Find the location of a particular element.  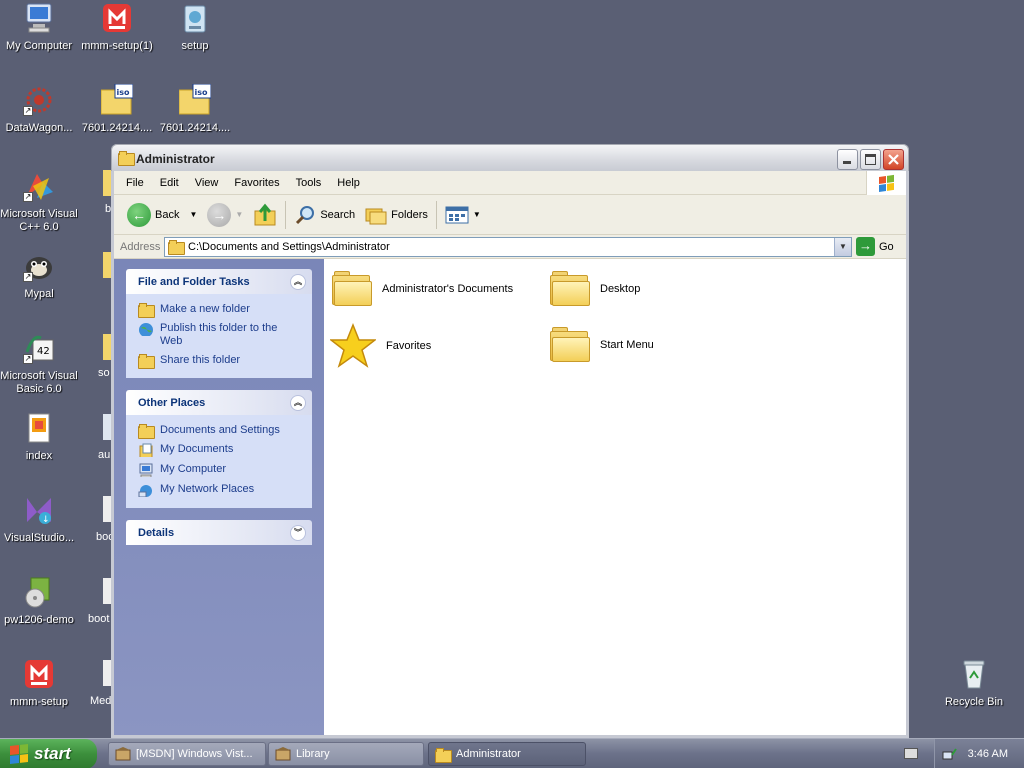

desktop-icon-my-computer: My Computer is located at coordinates (39, 27).